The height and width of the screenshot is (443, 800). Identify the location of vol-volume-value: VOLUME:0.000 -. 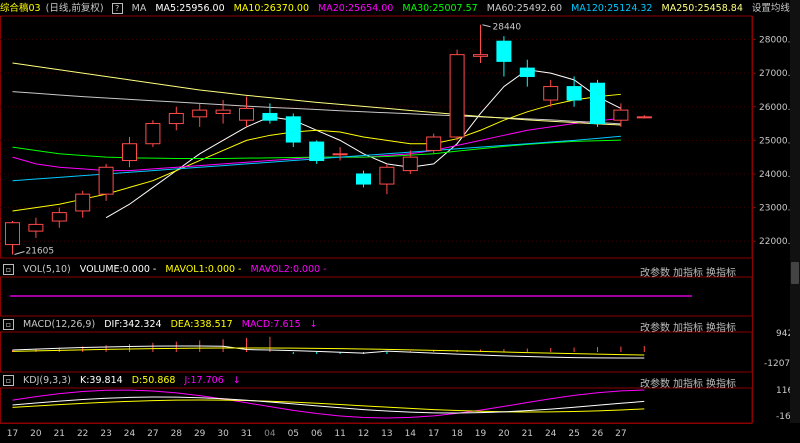
(118, 269).